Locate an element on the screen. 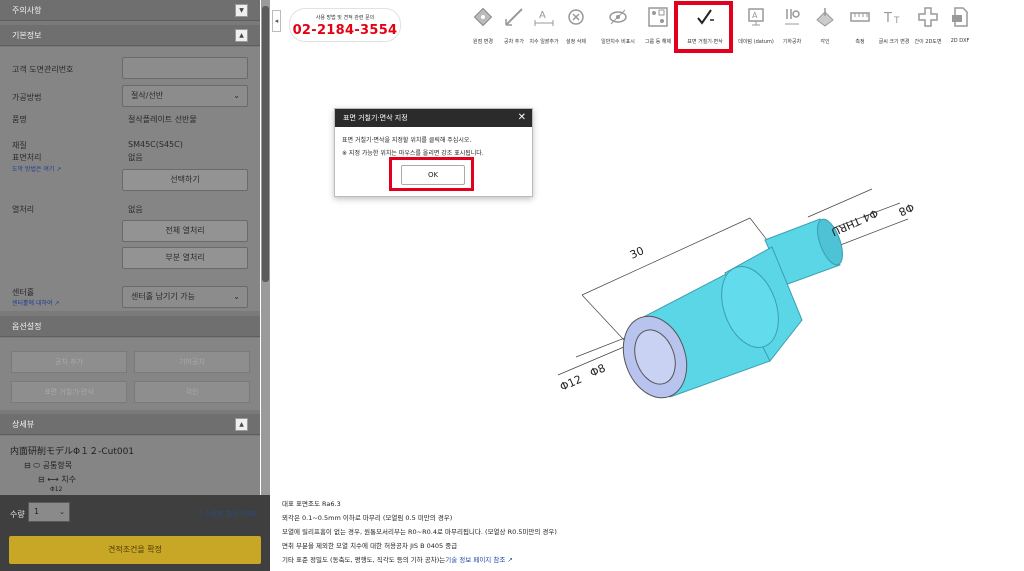 Image resolution: width=1024 pixels, height=571 pixels. tool-2d-view: 간이 2D도면 is located at coordinates (928, 25).